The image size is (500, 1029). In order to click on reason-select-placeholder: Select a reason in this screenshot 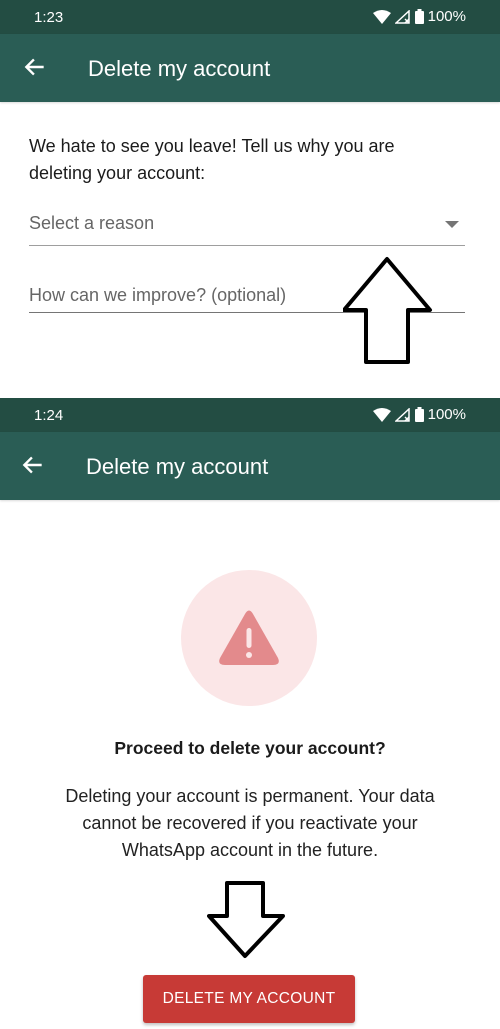, I will do `click(92, 223)`.